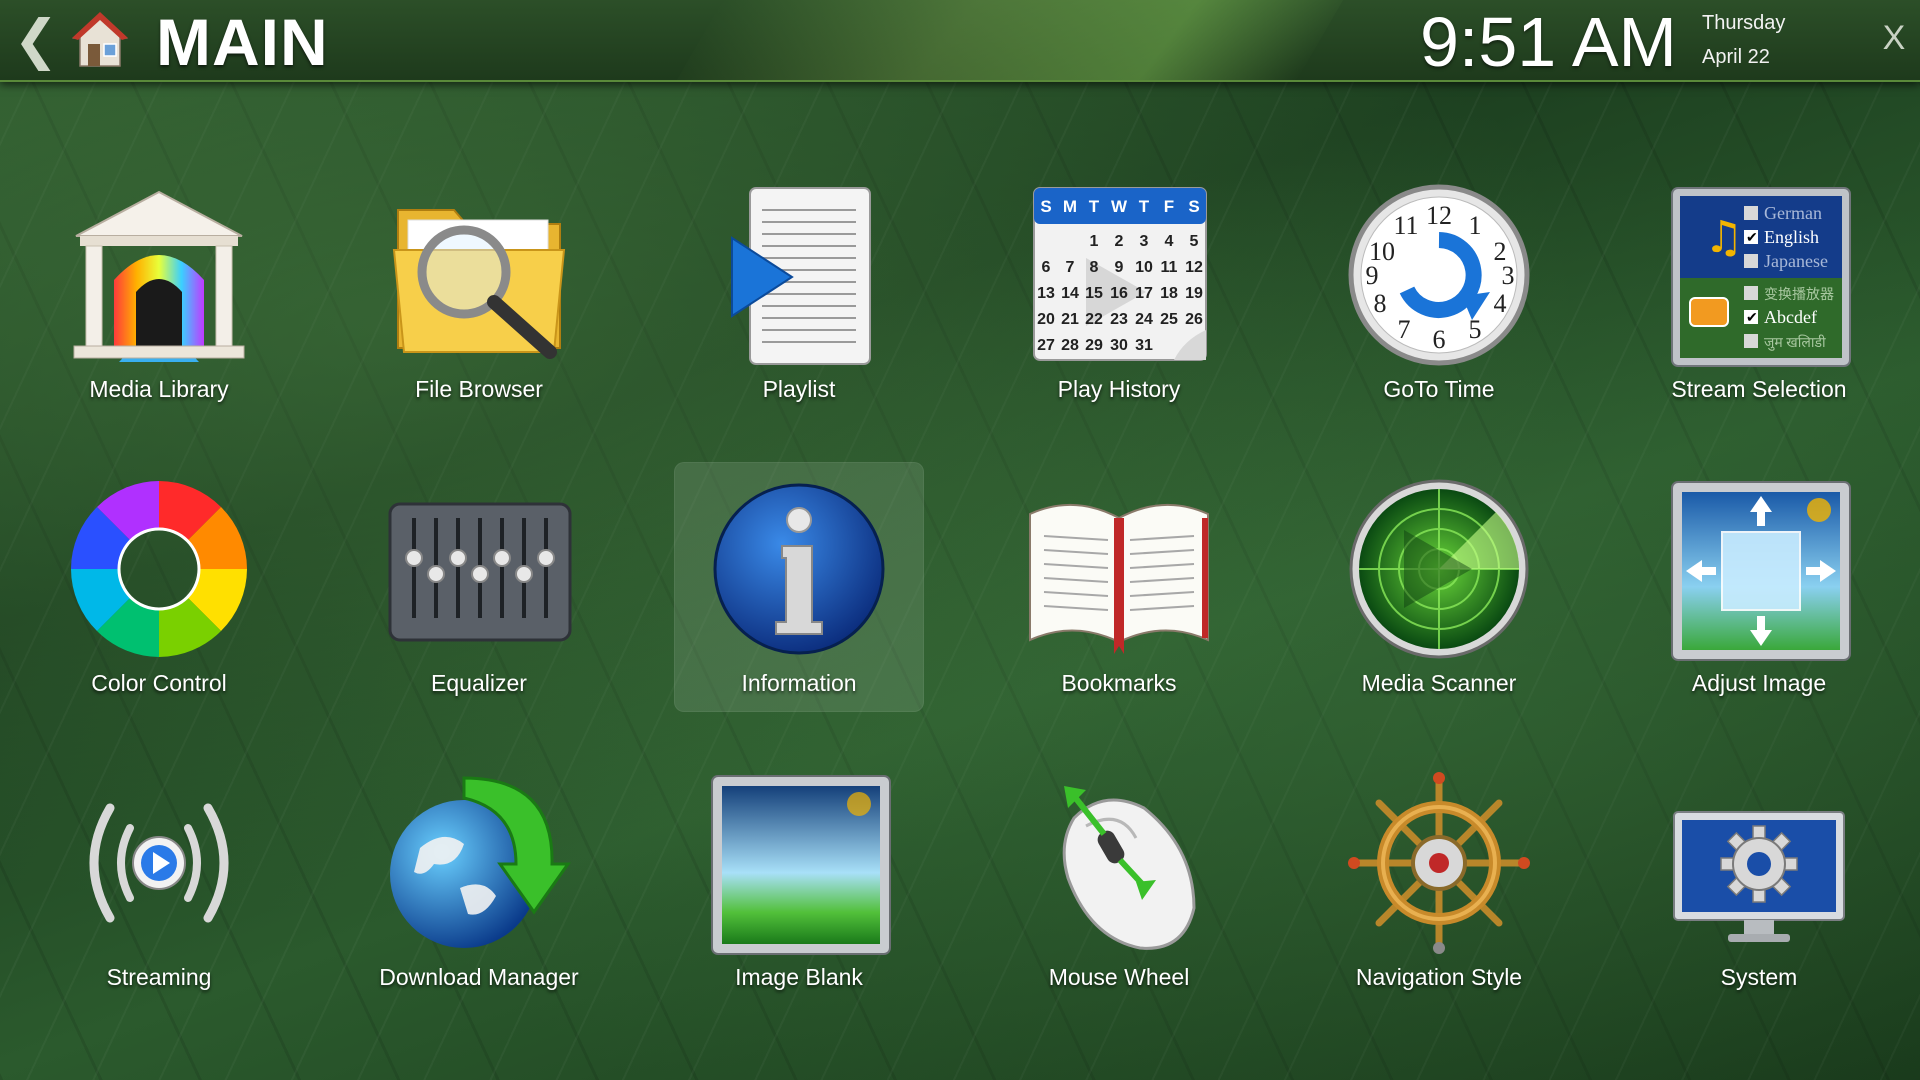  Describe the element at coordinates (1119, 267) in the screenshot. I see `calendar-day: 9` at that location.